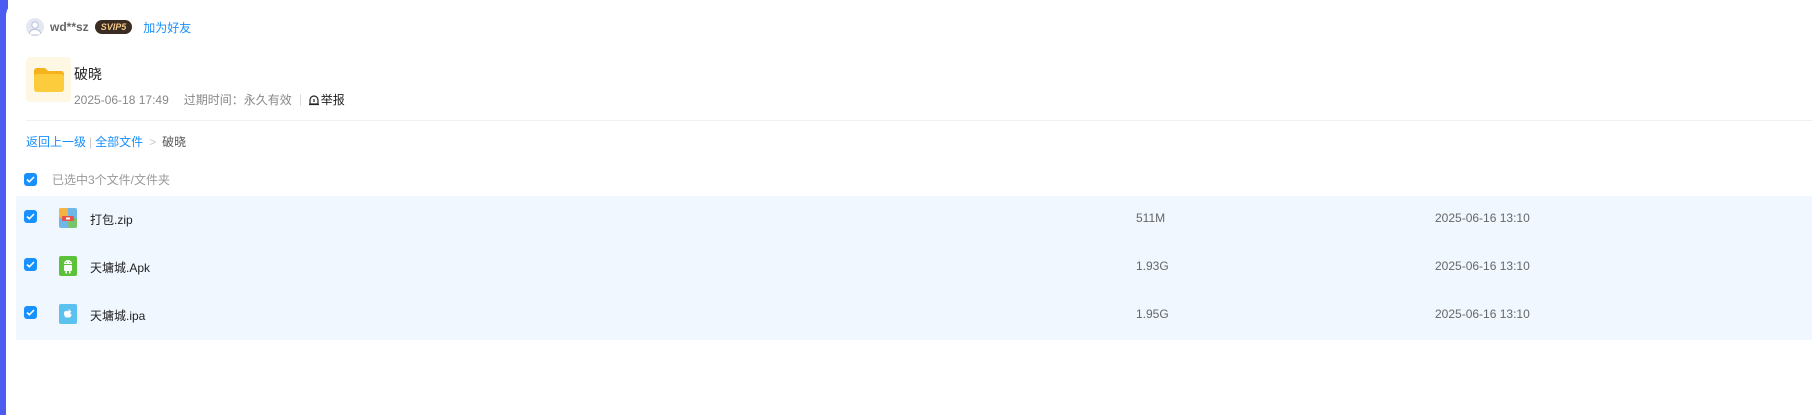  What do you see at coordinates (1151, 218) in the screenshot?
I see `file-size: 511M` at bounding box center [1151, 218].